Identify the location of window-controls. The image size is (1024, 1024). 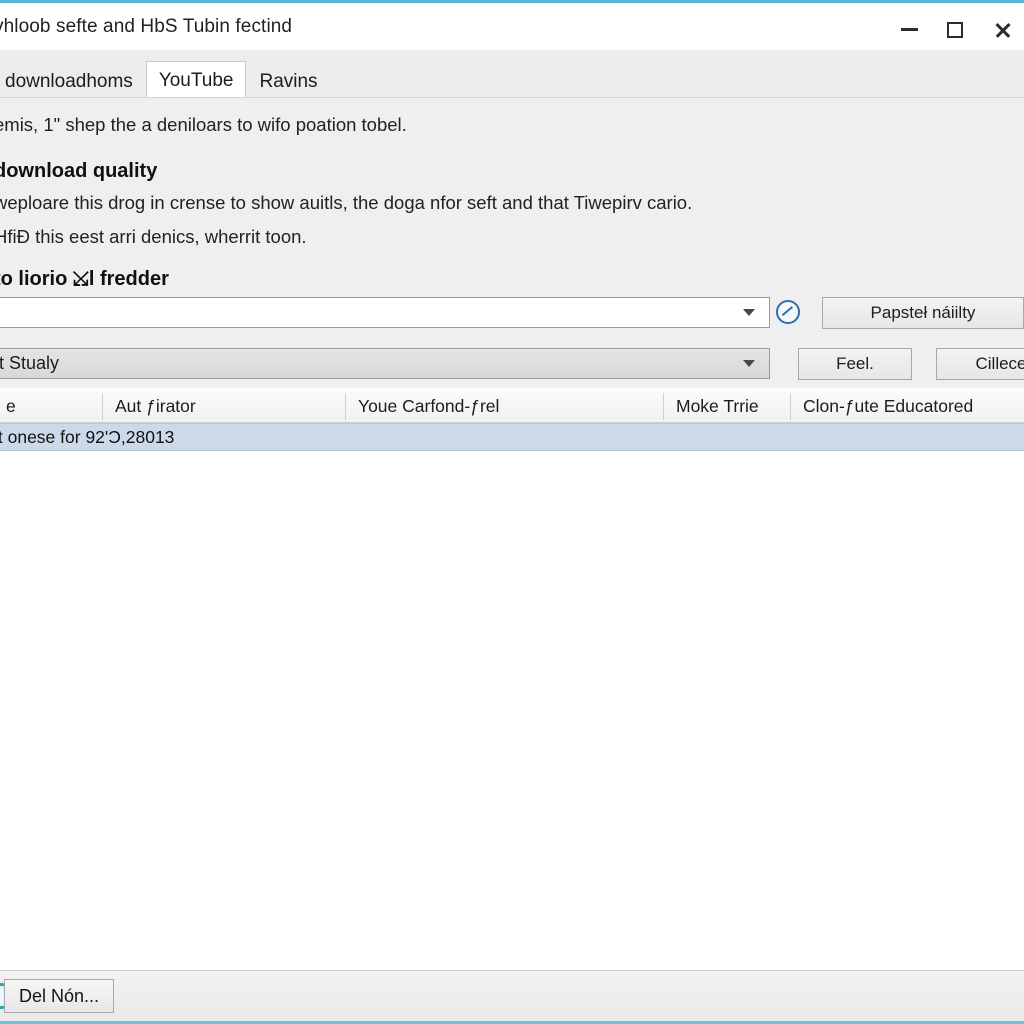
(955, 29).